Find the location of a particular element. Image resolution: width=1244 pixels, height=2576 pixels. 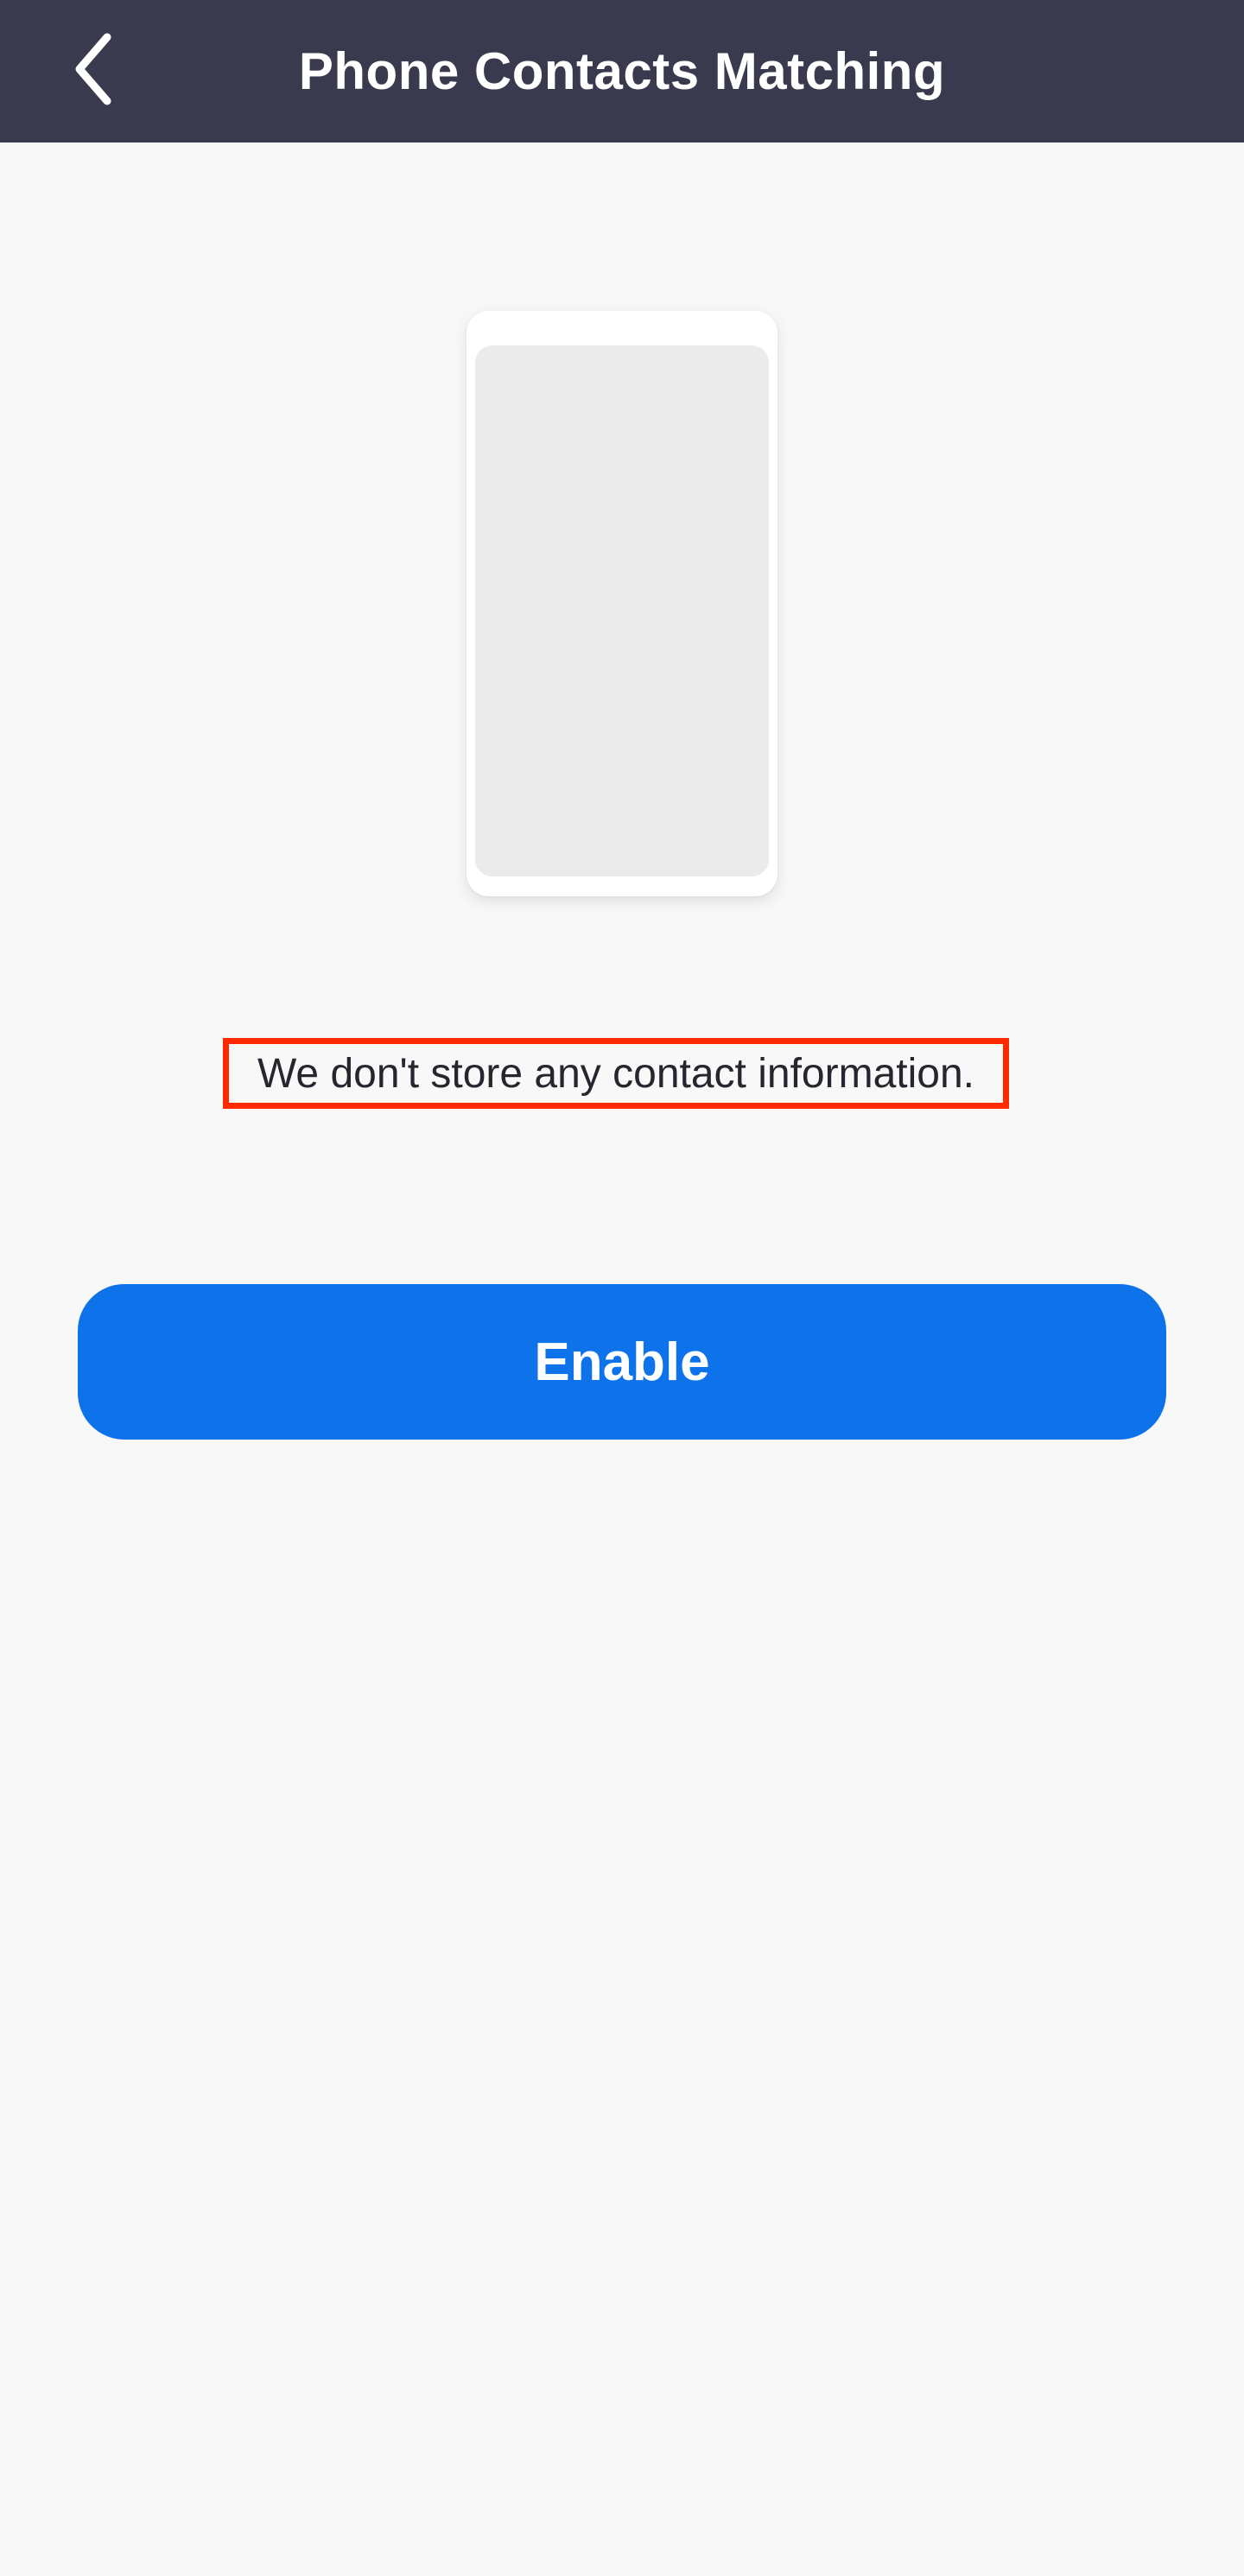

app-bar: Phone Contacts Matching is located at coordinates (622, 71).